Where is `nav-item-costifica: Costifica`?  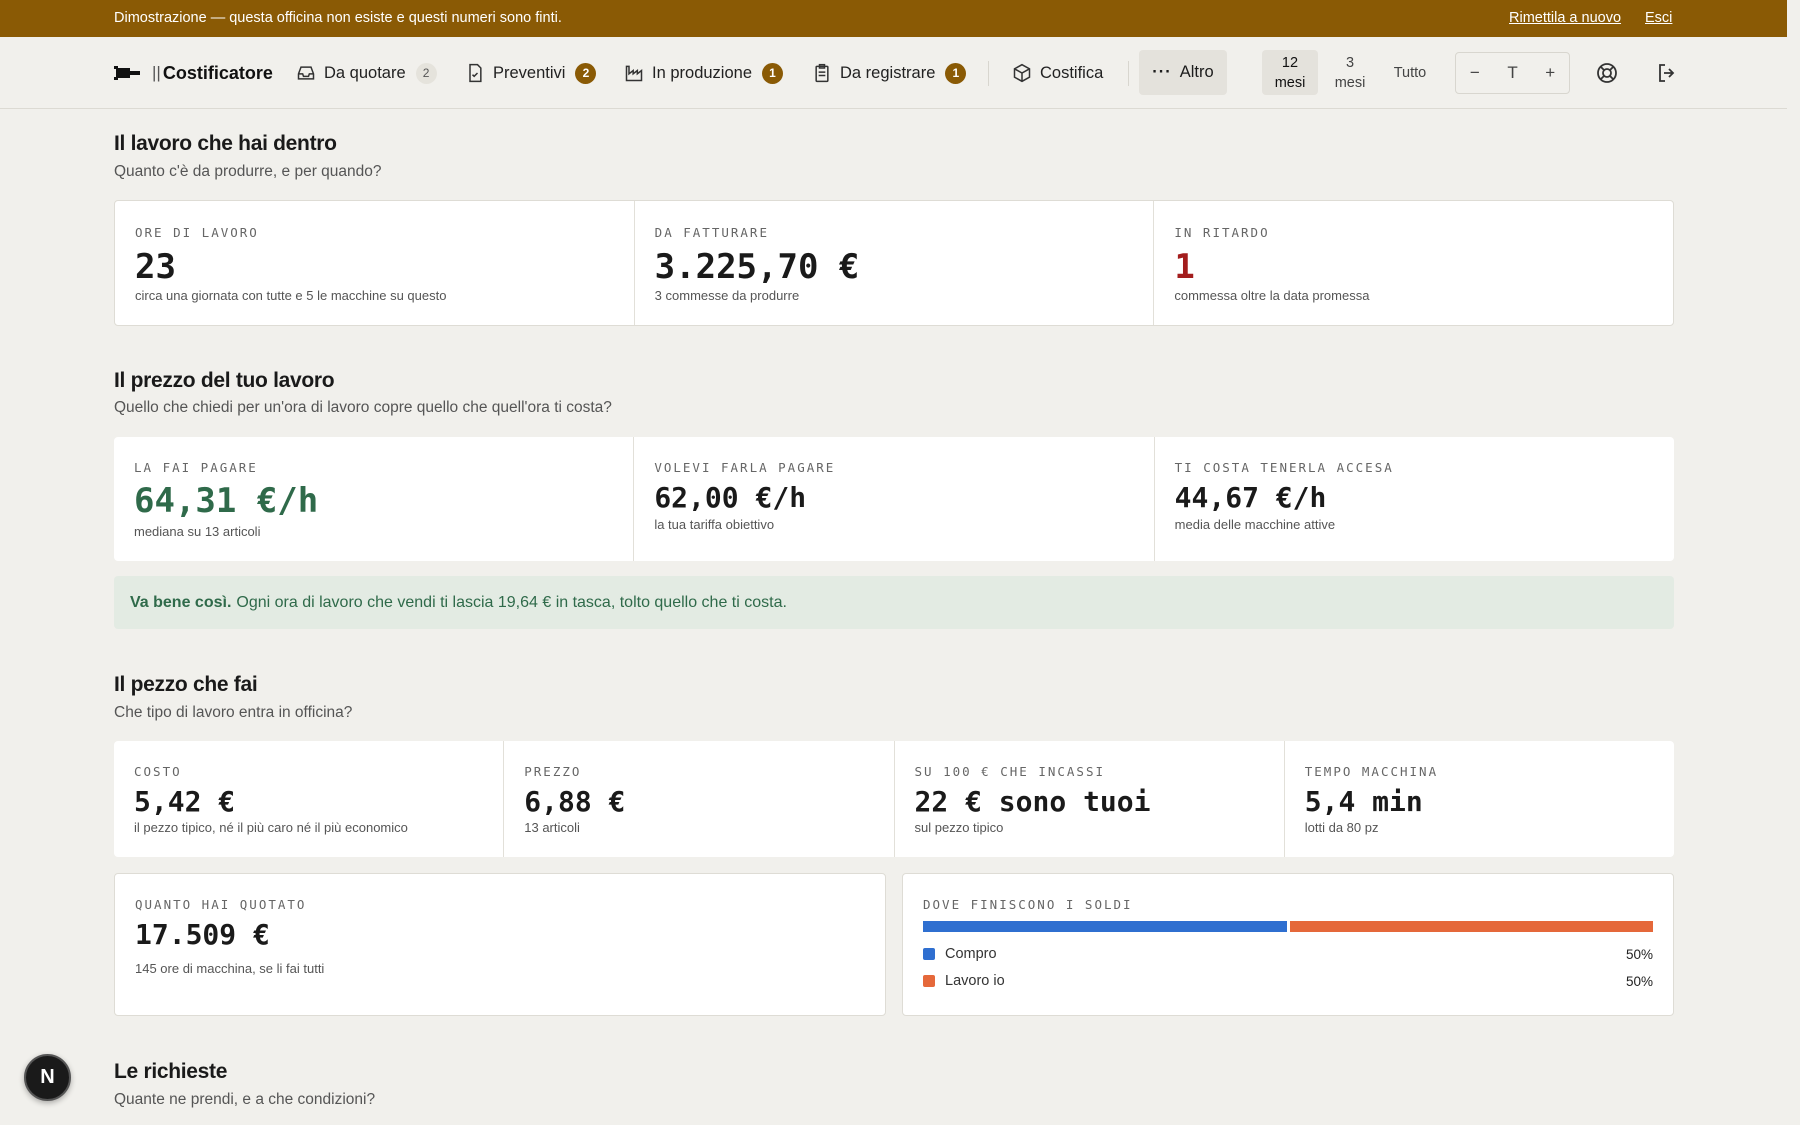 nav-item-costifica: Costifica is located at coordinates (1057, 73).